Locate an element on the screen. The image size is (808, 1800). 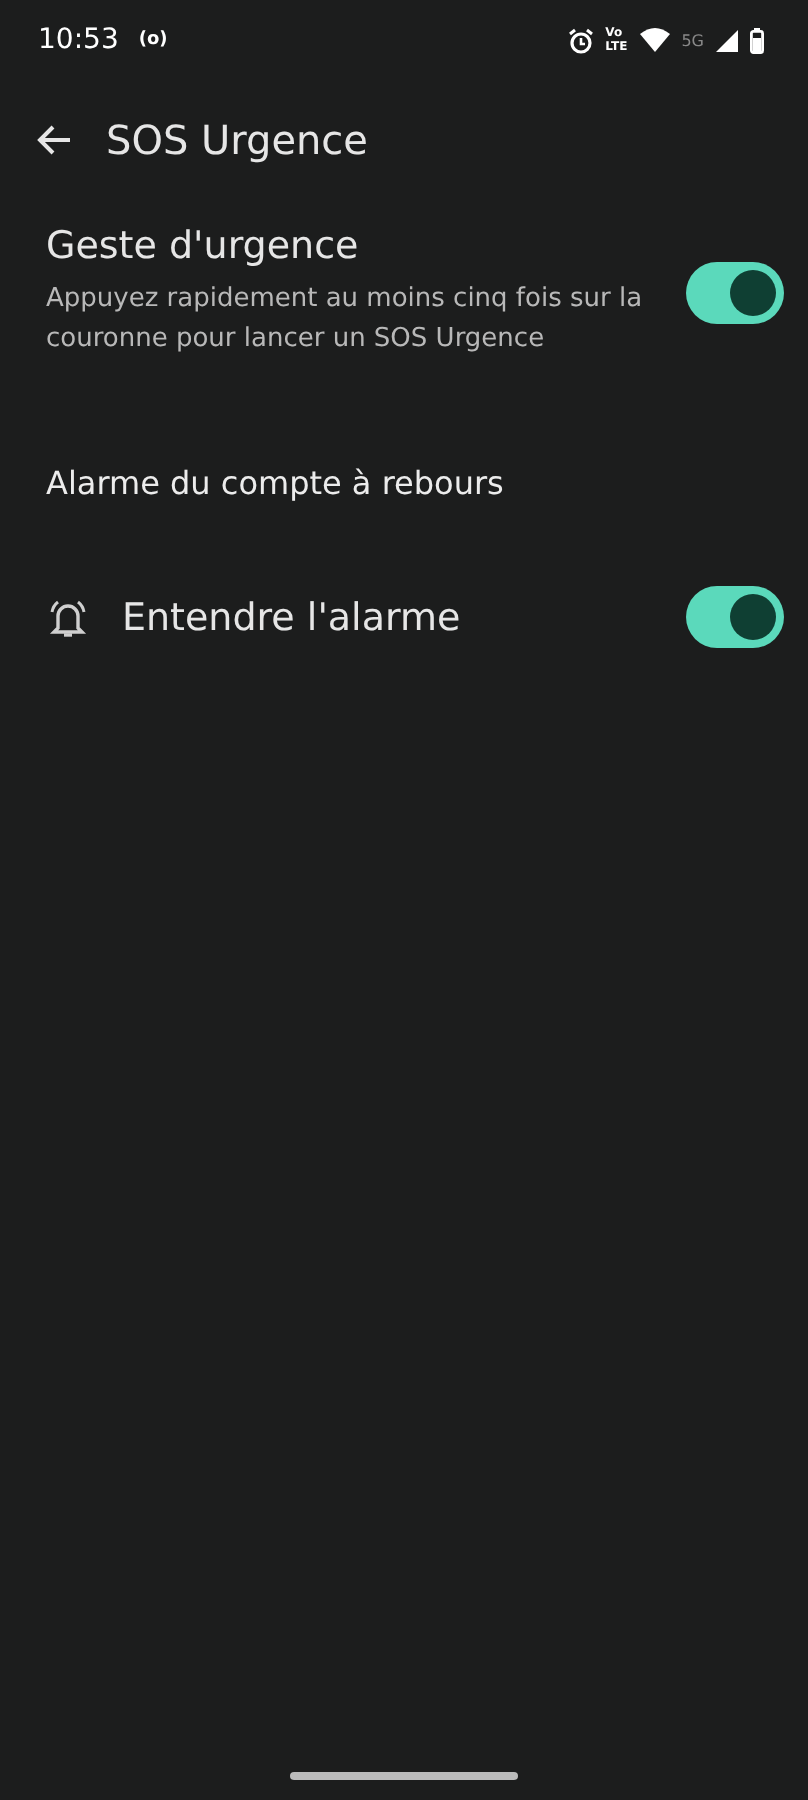
signal-icon is located at coordinates (727, 40).